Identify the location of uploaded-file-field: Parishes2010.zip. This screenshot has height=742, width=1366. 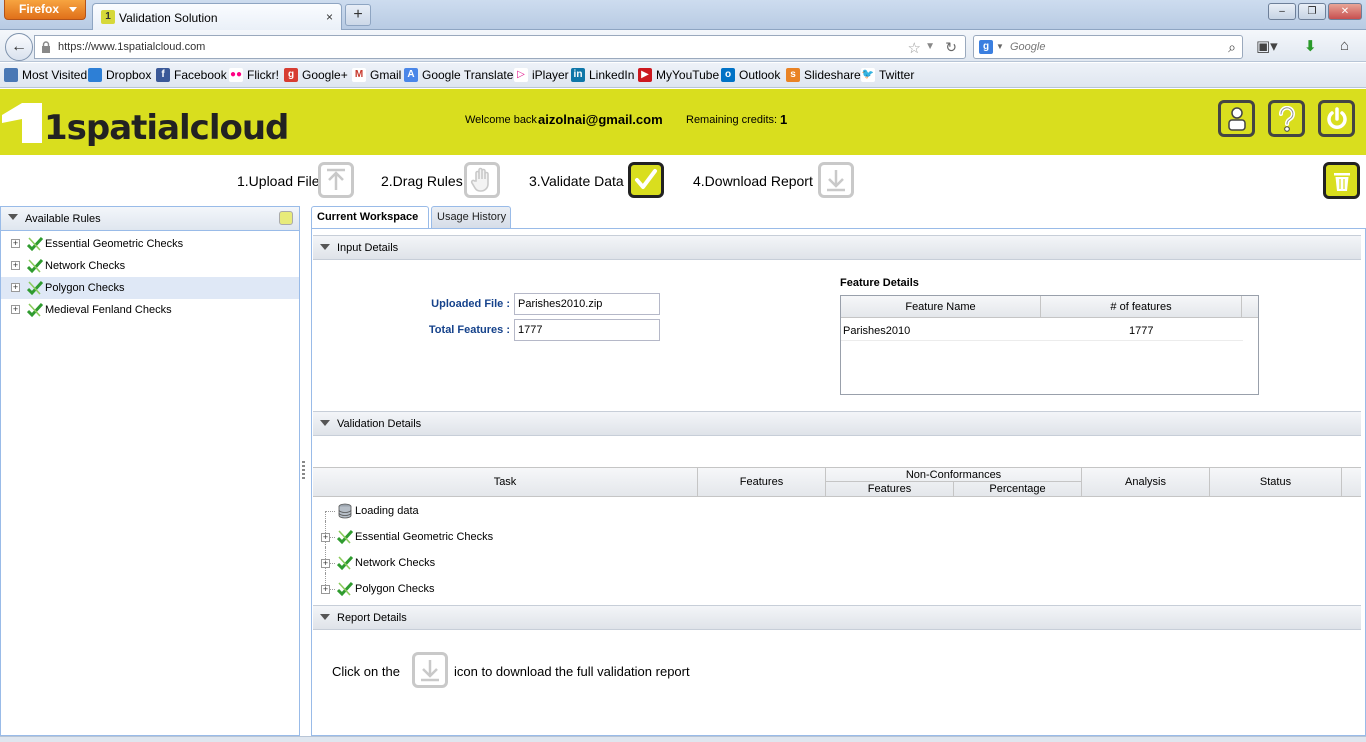
(587, 304).